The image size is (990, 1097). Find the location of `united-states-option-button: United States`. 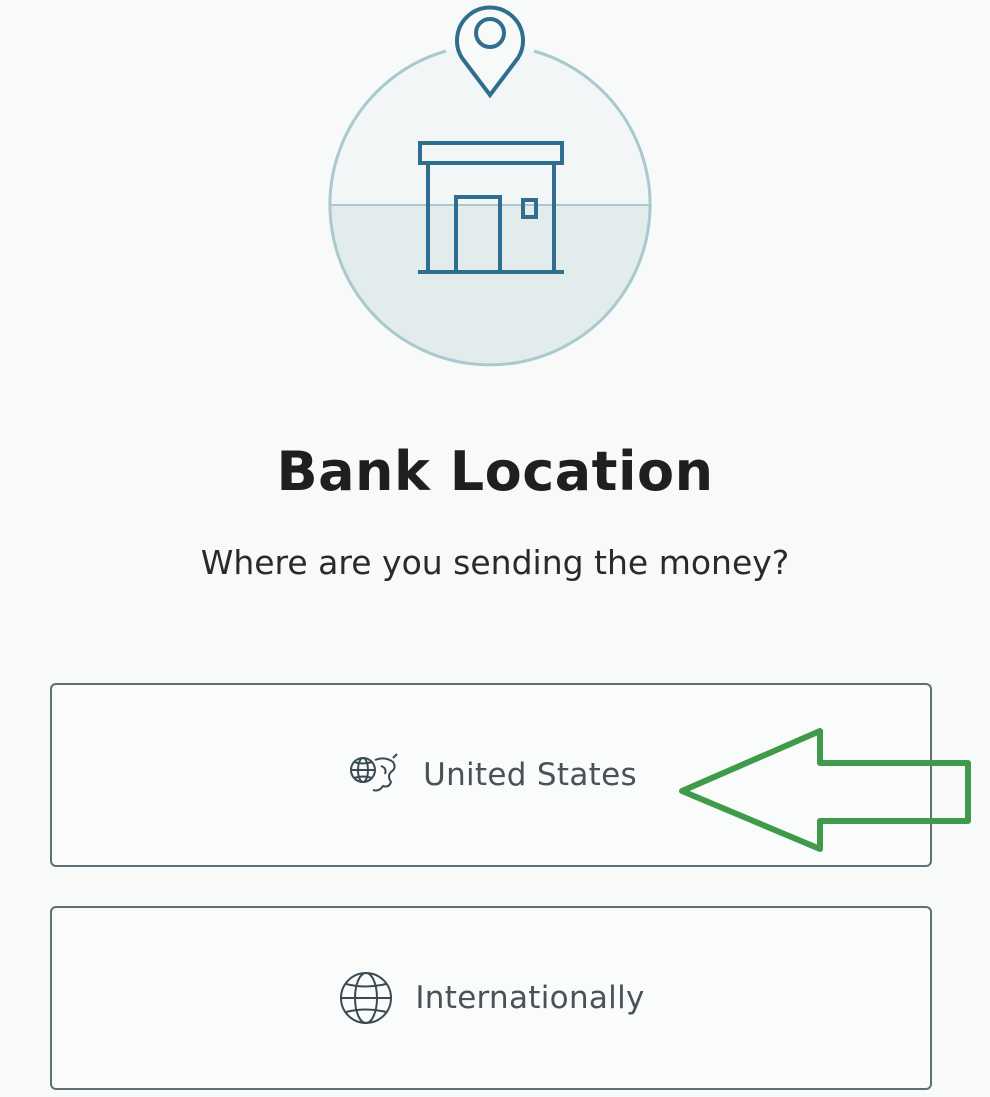

united-states-option-button: United States is located at coordinates (491, 775).